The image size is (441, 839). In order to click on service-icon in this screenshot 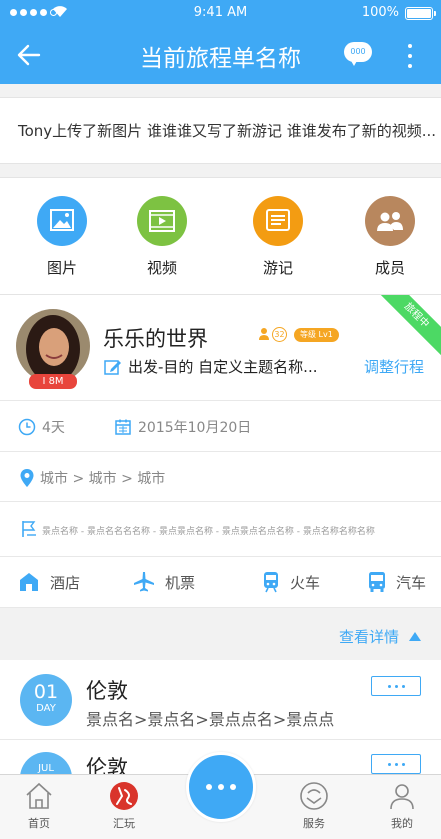, I will do `click(314, 796)`.